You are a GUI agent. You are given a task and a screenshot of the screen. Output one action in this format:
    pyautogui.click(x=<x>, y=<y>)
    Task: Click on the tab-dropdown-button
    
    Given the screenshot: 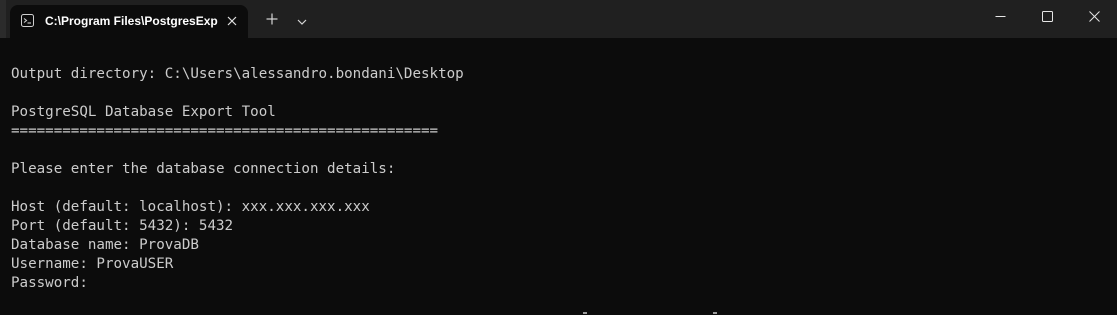 What is the action you would take?
    pyautogui.click(x=302, y=21)
    